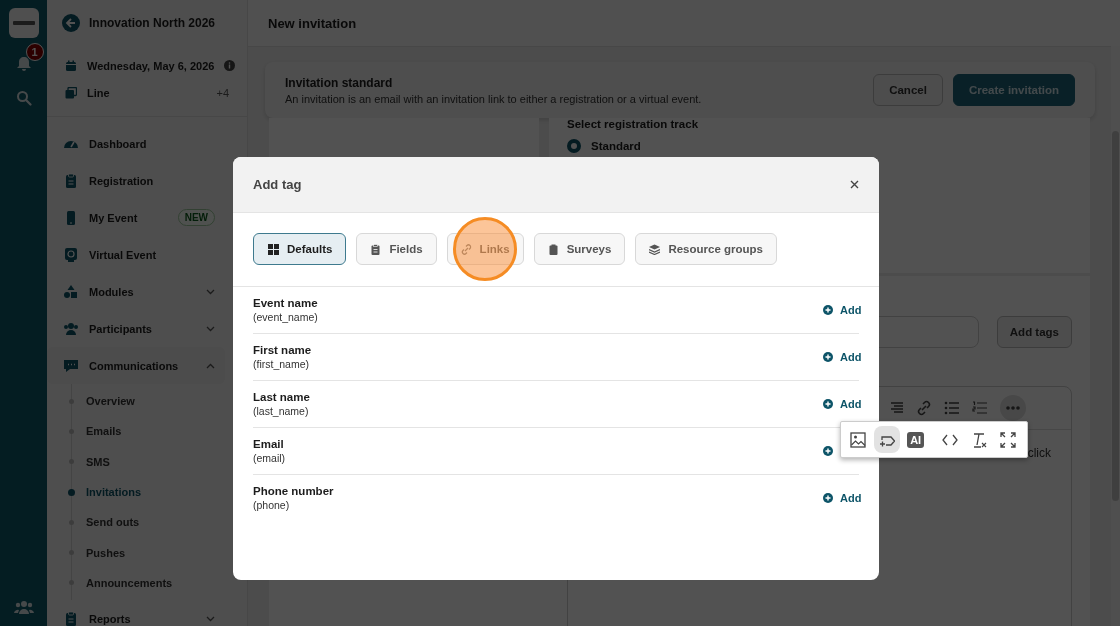  What do you see at coordinates (952, 408) in the screenshot?
I see `bullet-list-icon` at bounding box center [952, 408].